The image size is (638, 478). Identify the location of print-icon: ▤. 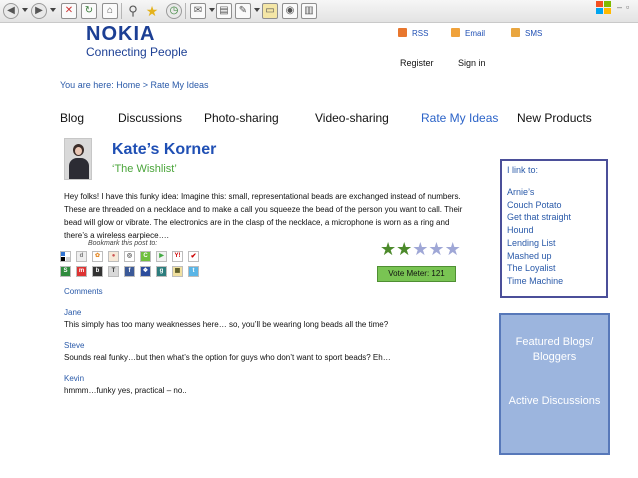
(224, 11).